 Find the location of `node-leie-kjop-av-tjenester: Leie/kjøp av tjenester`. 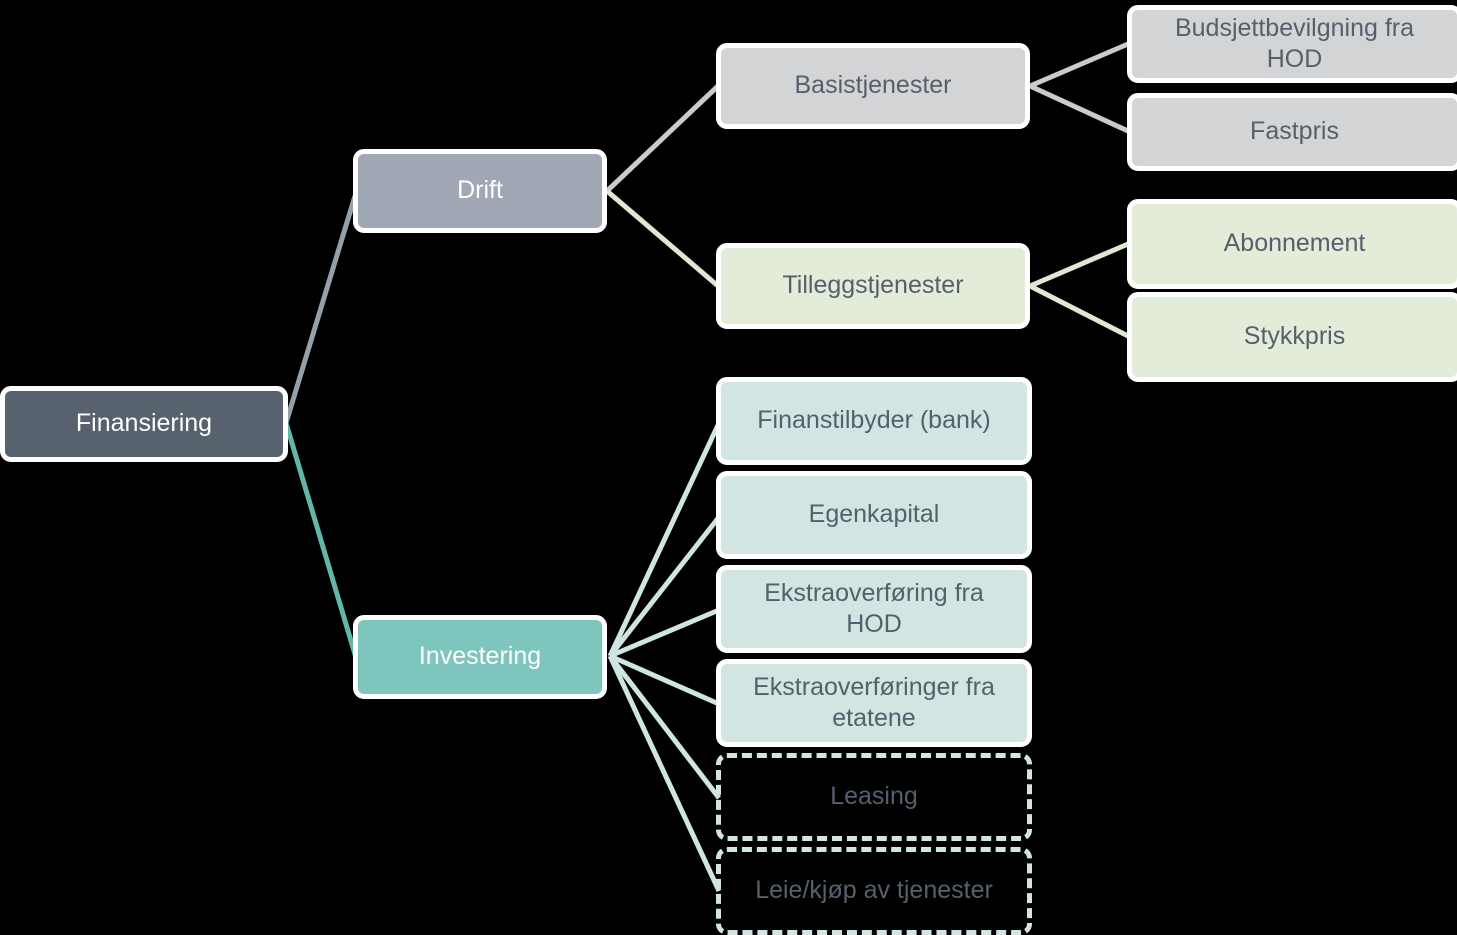

node-leie-kjop-av-tjenester: Leie/kjøp av tjenester is located at coordinates (874, 891).